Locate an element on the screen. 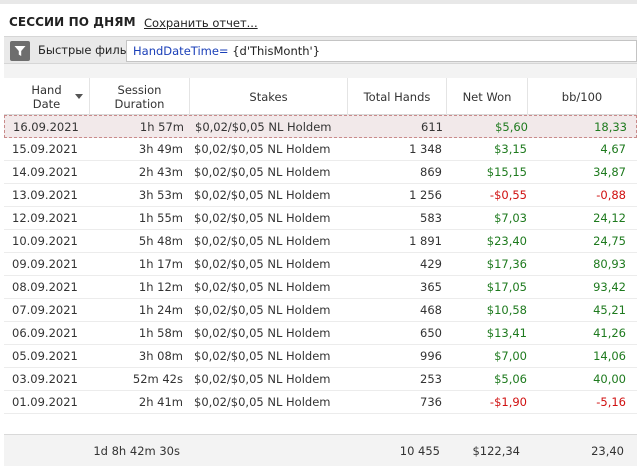  filter-button is located at coordinates (20, 51).